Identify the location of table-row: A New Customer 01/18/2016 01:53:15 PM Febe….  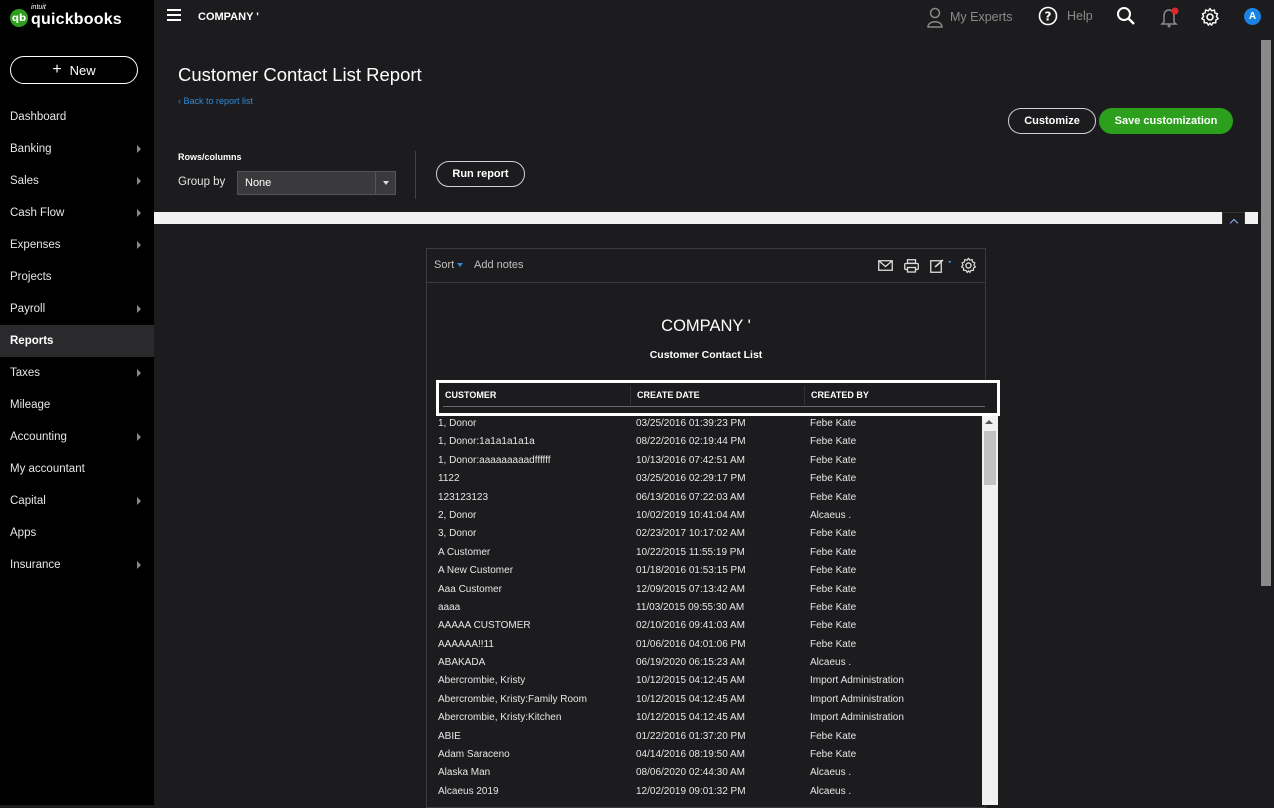
(705, 570).